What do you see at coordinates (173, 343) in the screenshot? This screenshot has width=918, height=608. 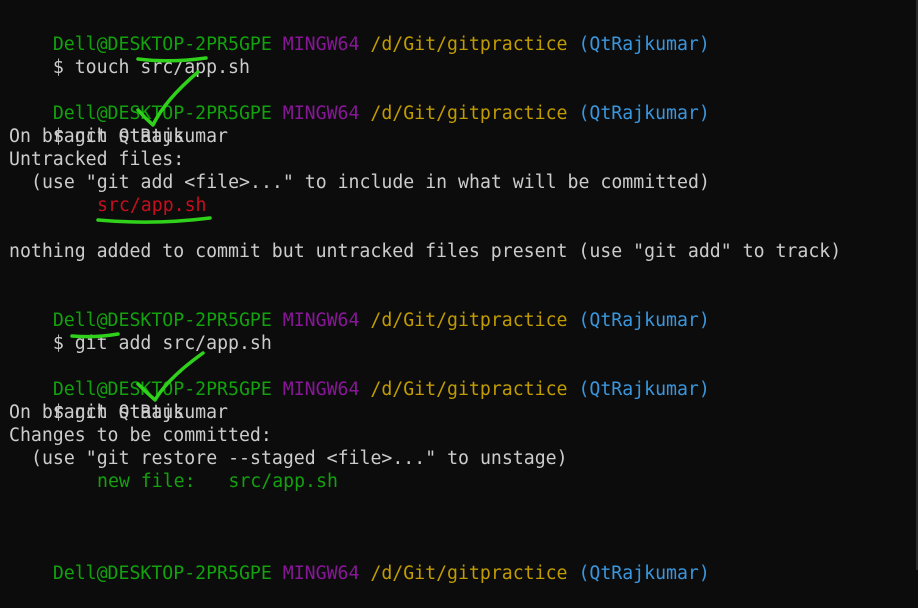 I see `command-git-add: git add src/app.sh` at bounding box center [173, 343].